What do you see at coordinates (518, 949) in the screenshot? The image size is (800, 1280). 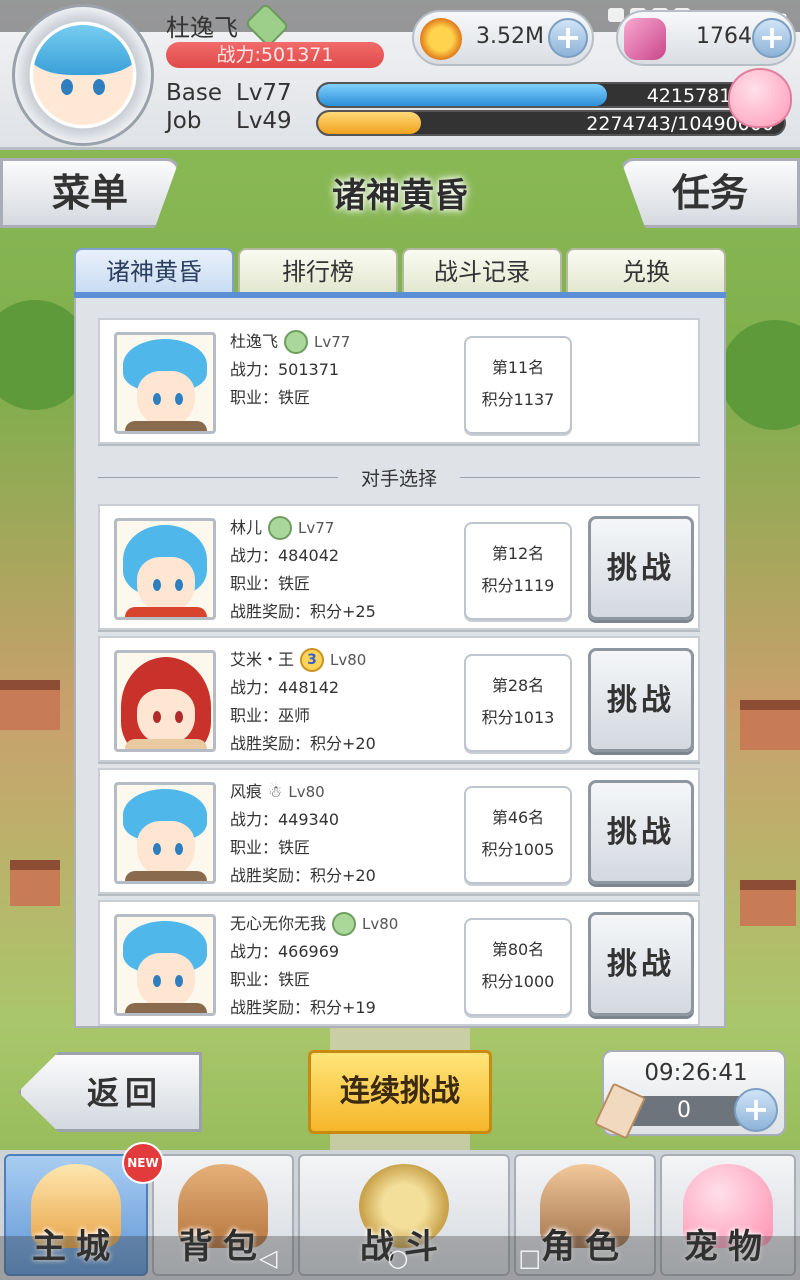 I see `opponent-rank: 第80名` at bounding box center [518, 949].